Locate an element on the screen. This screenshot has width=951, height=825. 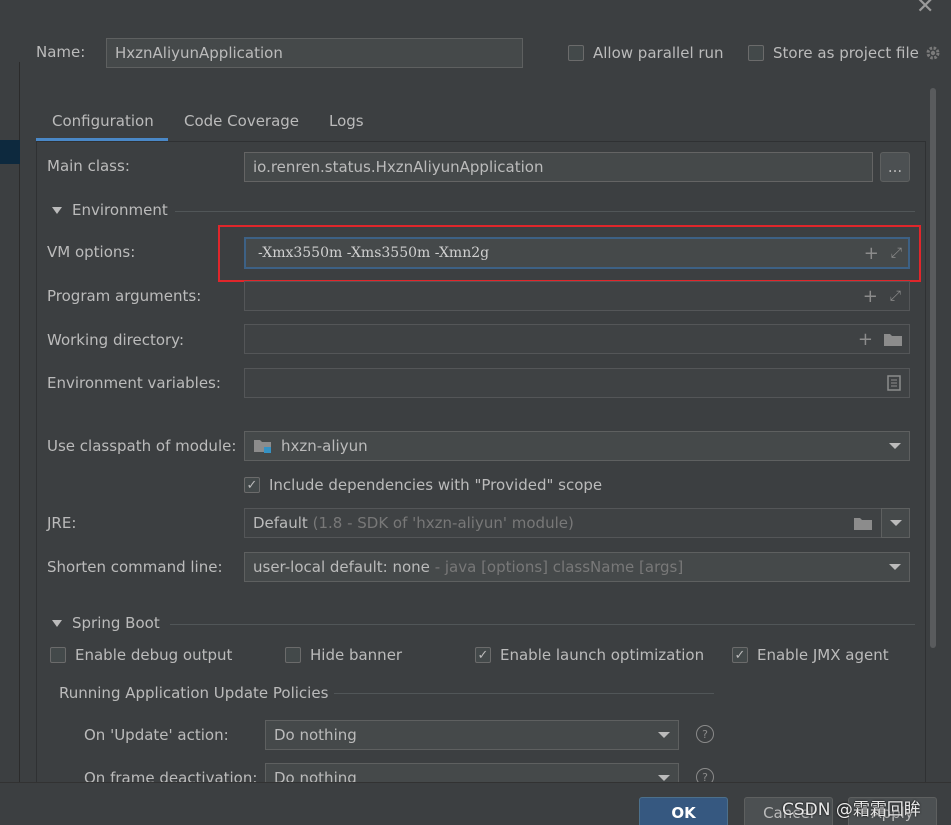
program-arguments-label: Program arguments: is located at coordinates (124, 296).